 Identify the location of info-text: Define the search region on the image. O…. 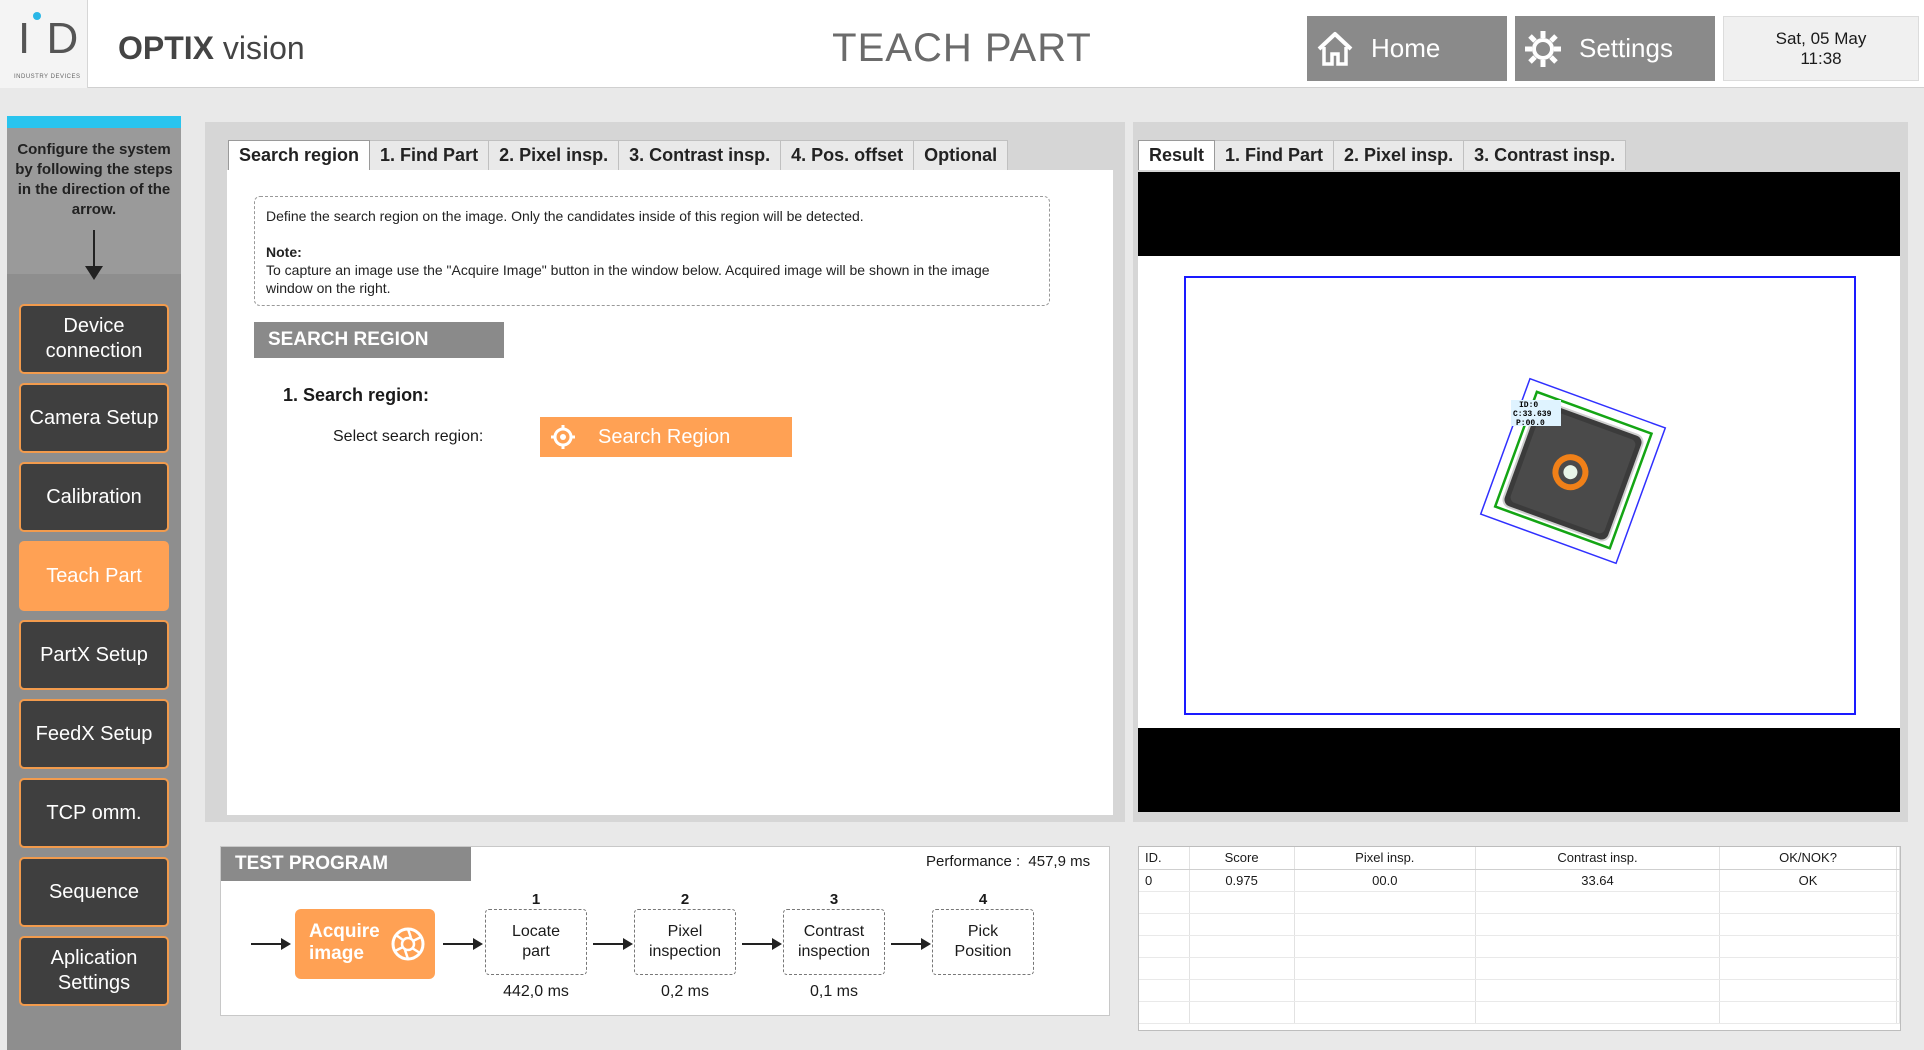
(565, 216).